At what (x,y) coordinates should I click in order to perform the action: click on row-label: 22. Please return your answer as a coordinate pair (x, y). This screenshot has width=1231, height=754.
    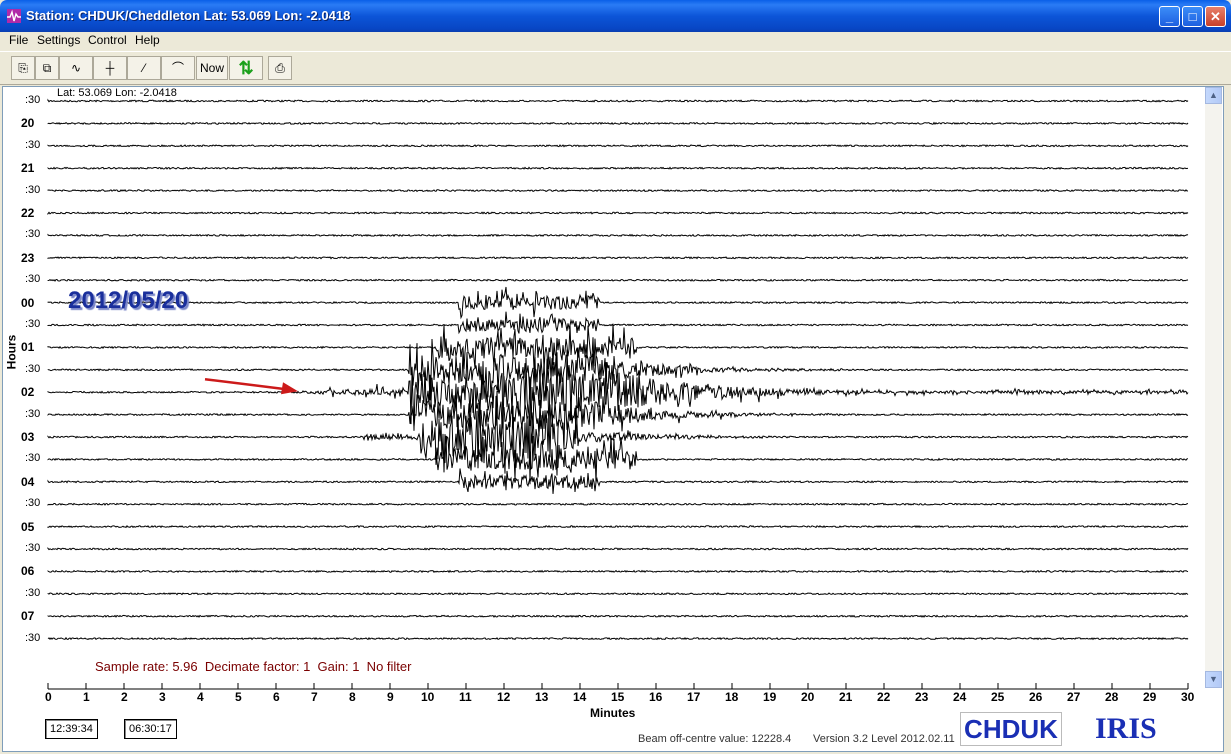
    Looking at the image, I should click on (27, 213).